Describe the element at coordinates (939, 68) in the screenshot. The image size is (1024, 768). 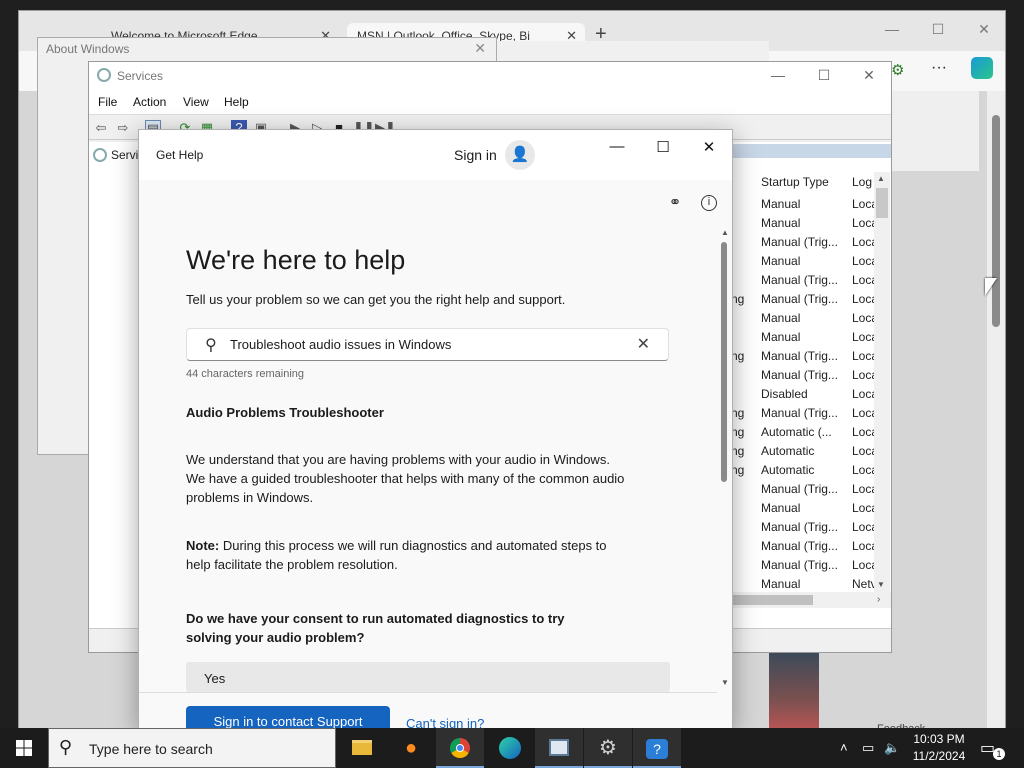
I see `more-menu-button: ···` at that location.